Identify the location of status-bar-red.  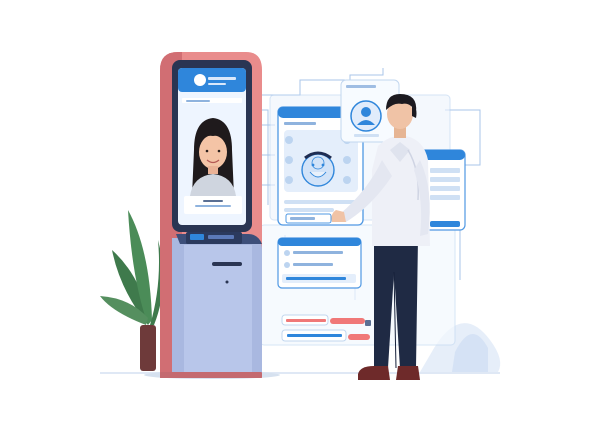
(306, 320).